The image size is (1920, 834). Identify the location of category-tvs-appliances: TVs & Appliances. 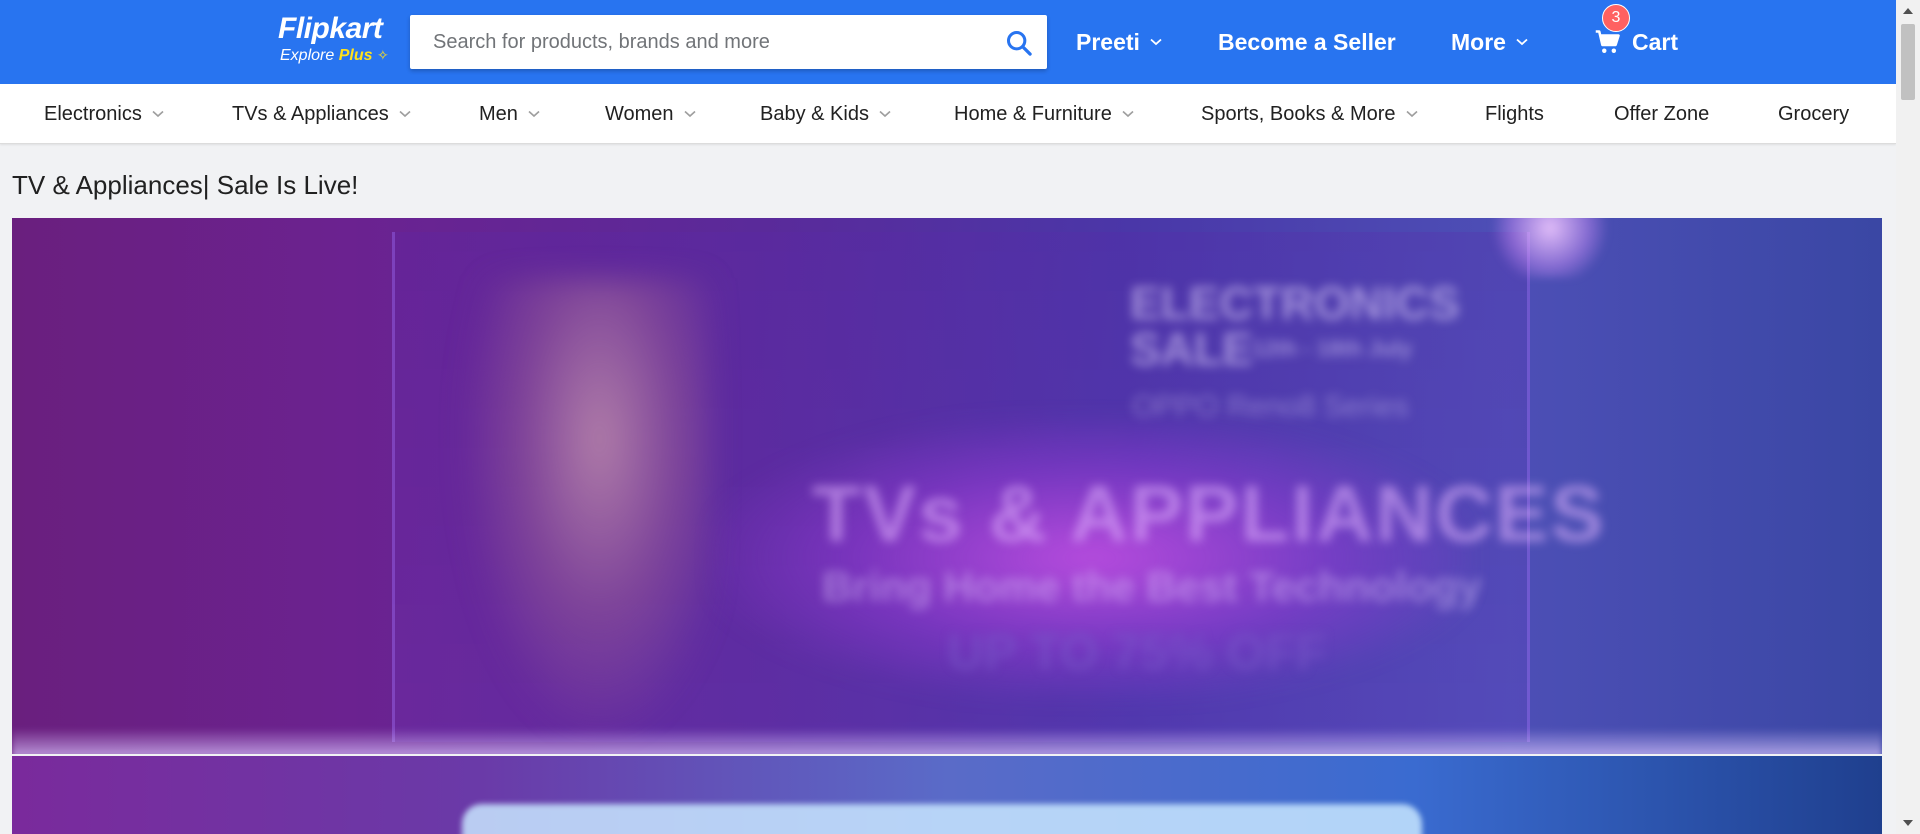
(321, 114).